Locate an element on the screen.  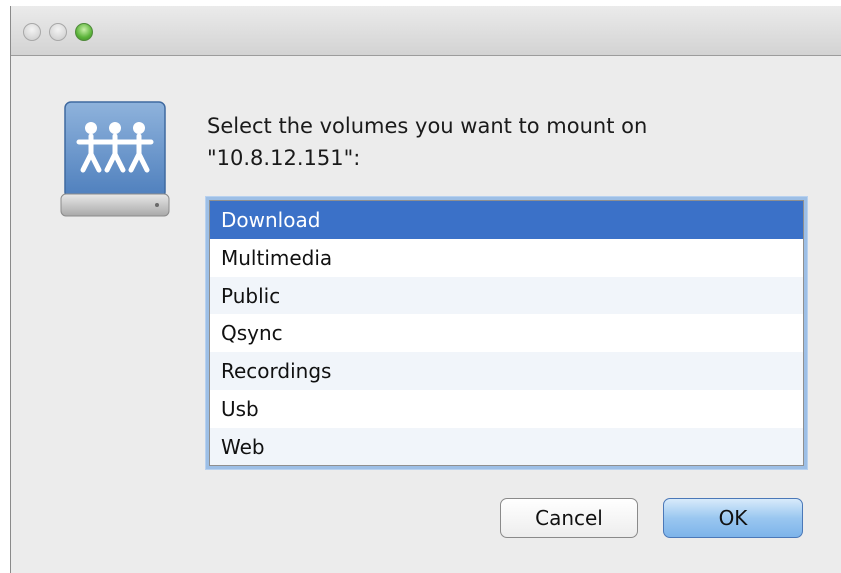
volume-item-public: Public is located at coordinates (506, 295).